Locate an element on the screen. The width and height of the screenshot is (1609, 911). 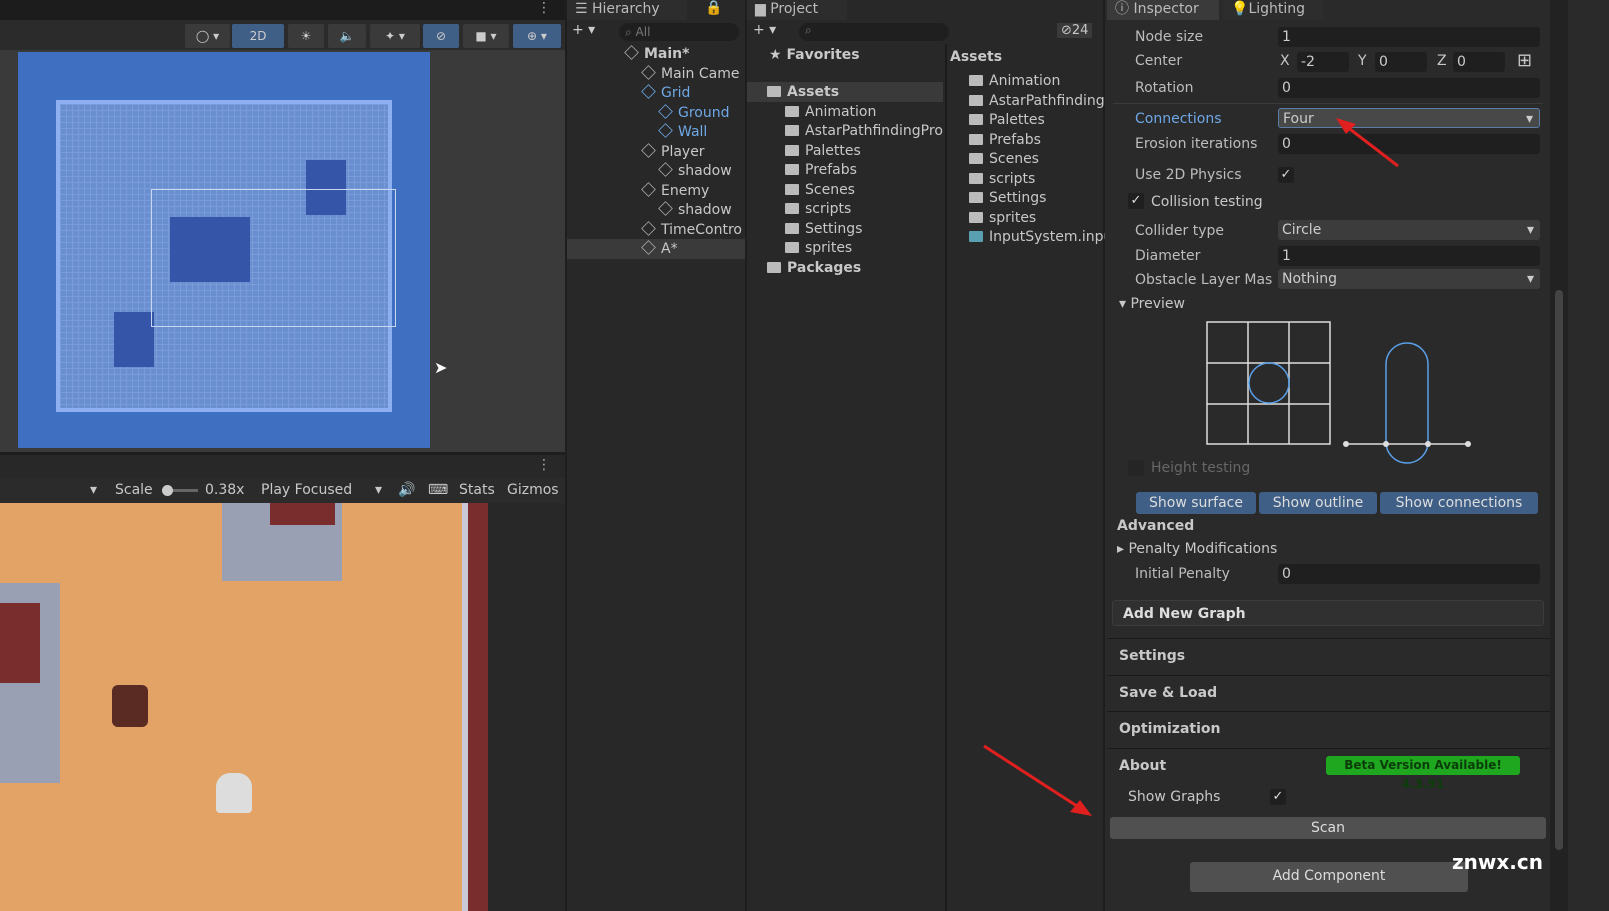
hierarchy-item: Grid is located at coordinates (665, 93).